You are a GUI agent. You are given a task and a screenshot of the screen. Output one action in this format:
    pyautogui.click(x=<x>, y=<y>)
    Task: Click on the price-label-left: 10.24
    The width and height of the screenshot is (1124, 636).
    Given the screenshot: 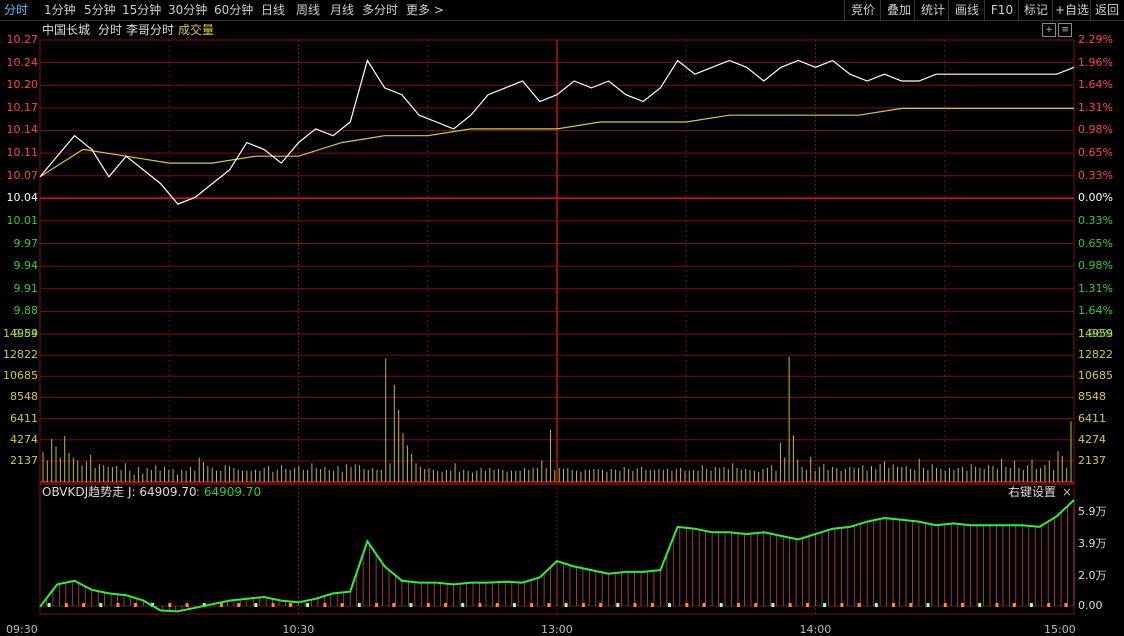 What is the action you would take?
    pyautogui.click(x=22, y=62)
    